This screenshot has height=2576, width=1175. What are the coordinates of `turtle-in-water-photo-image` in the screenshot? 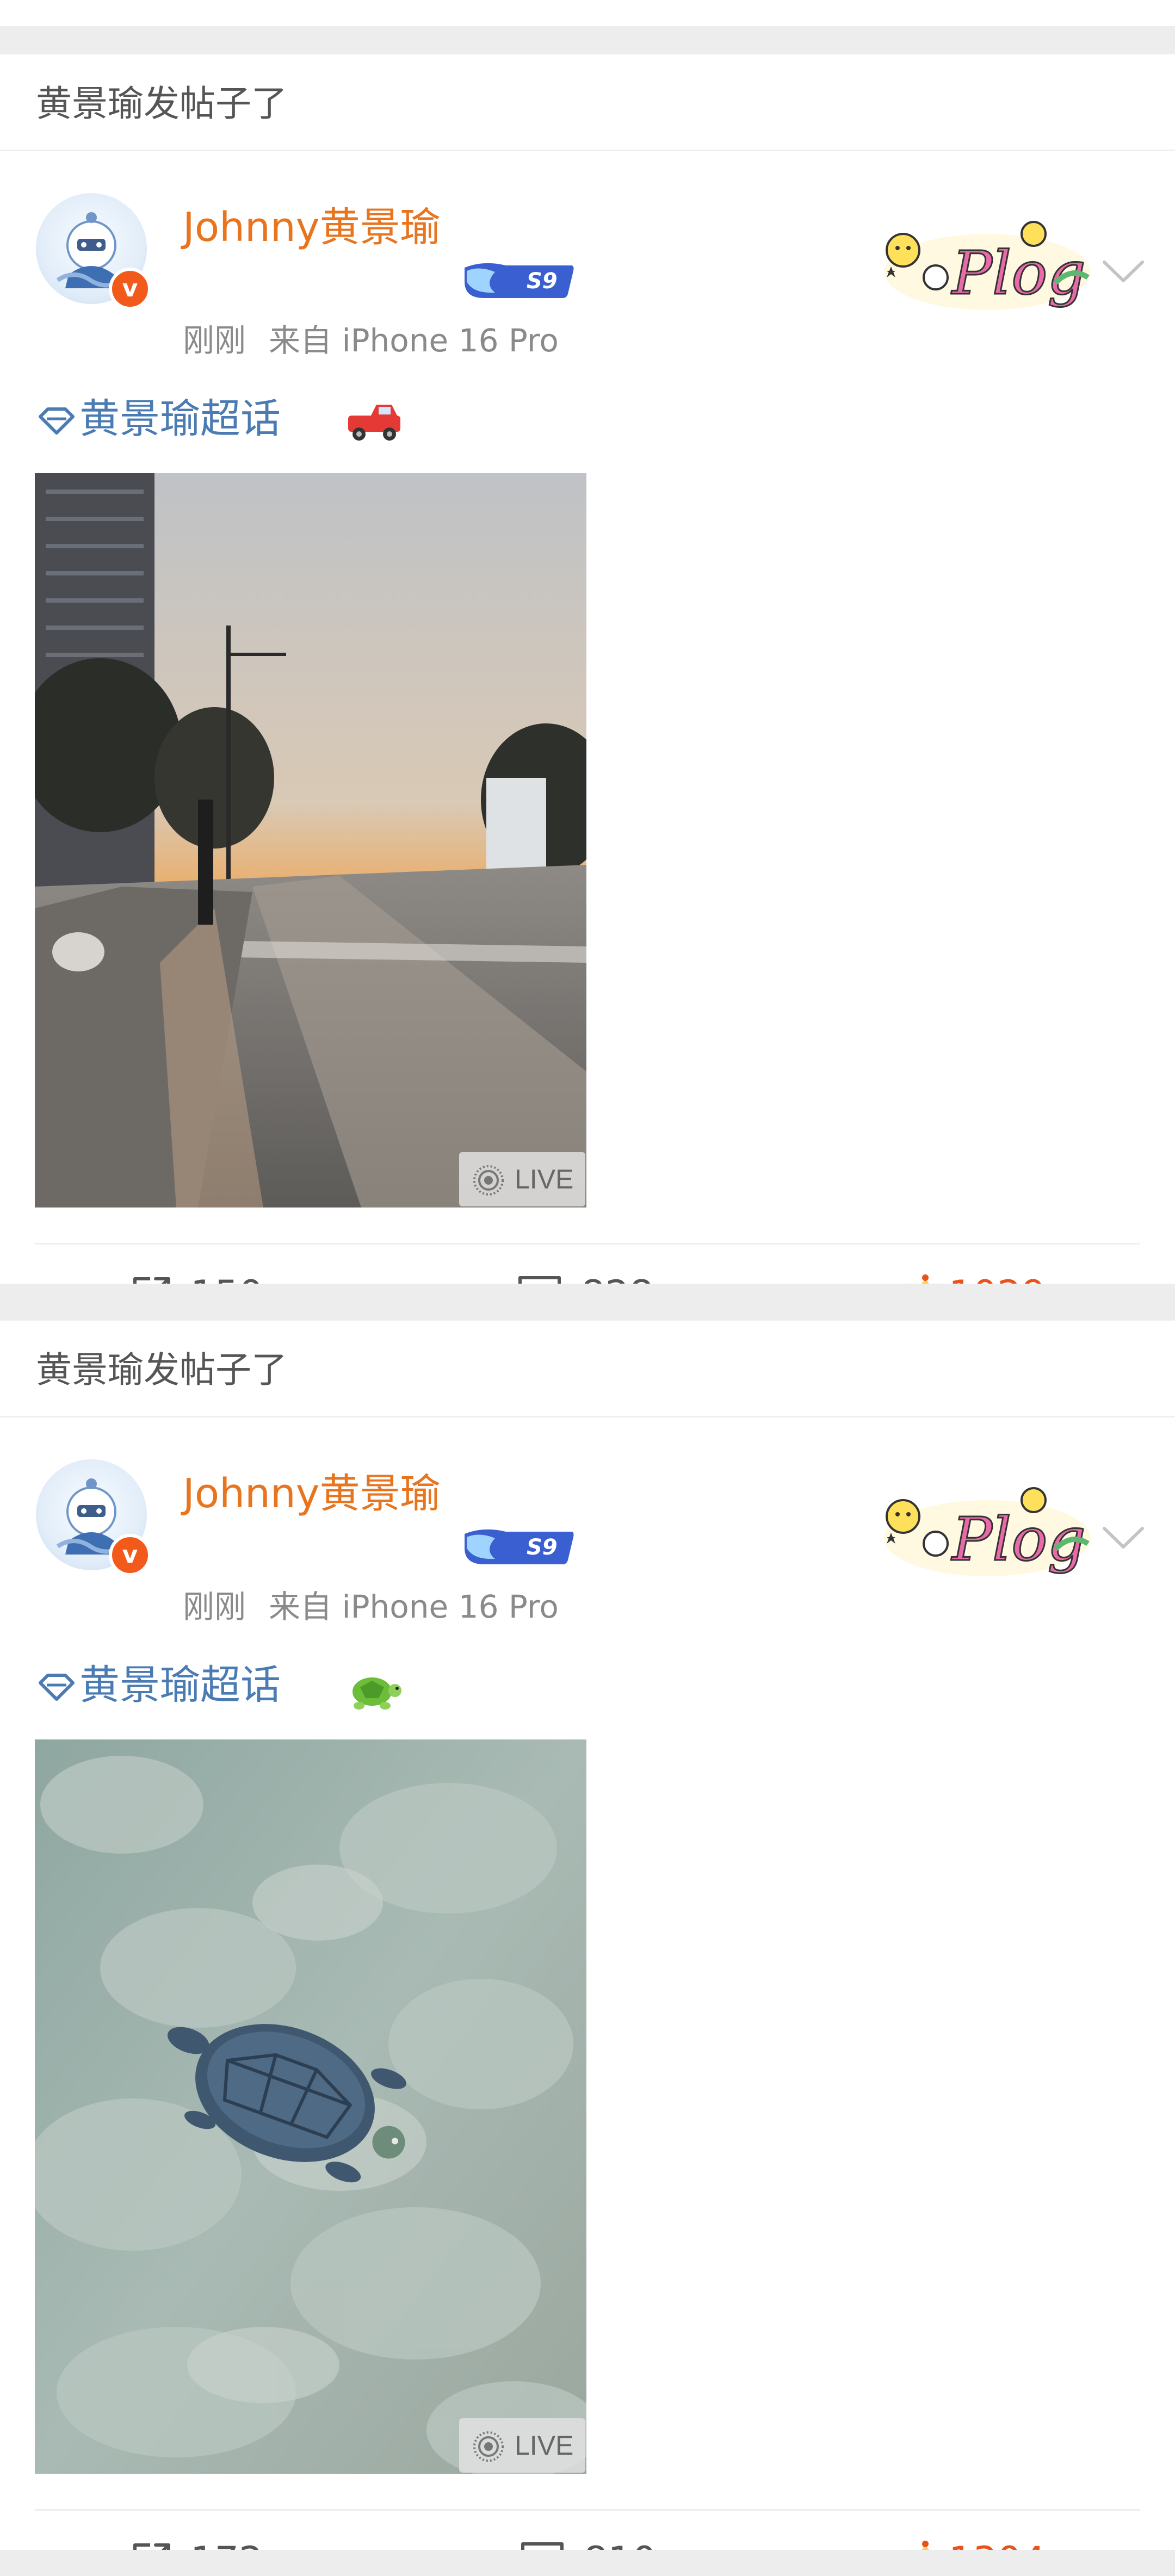 It's located at (310, 2106).